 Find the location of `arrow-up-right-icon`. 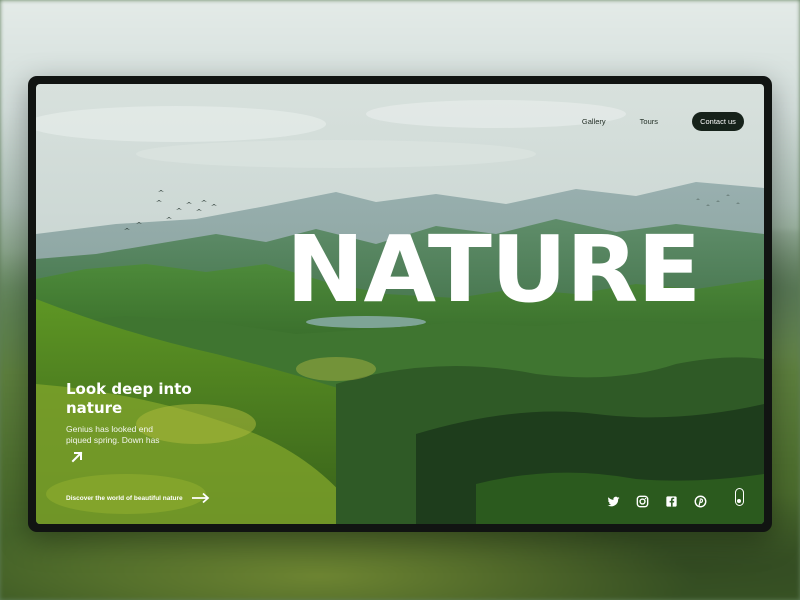

arrow-up-right-icon is located at coordinates (77, 457).